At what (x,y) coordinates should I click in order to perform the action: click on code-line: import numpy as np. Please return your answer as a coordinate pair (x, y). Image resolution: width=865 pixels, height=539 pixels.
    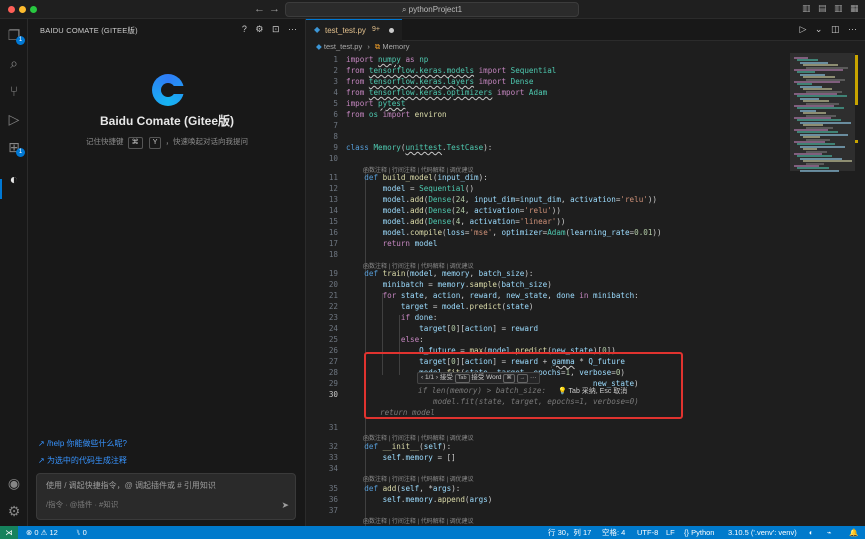
    Looking at the image, I should click on (387, 59).